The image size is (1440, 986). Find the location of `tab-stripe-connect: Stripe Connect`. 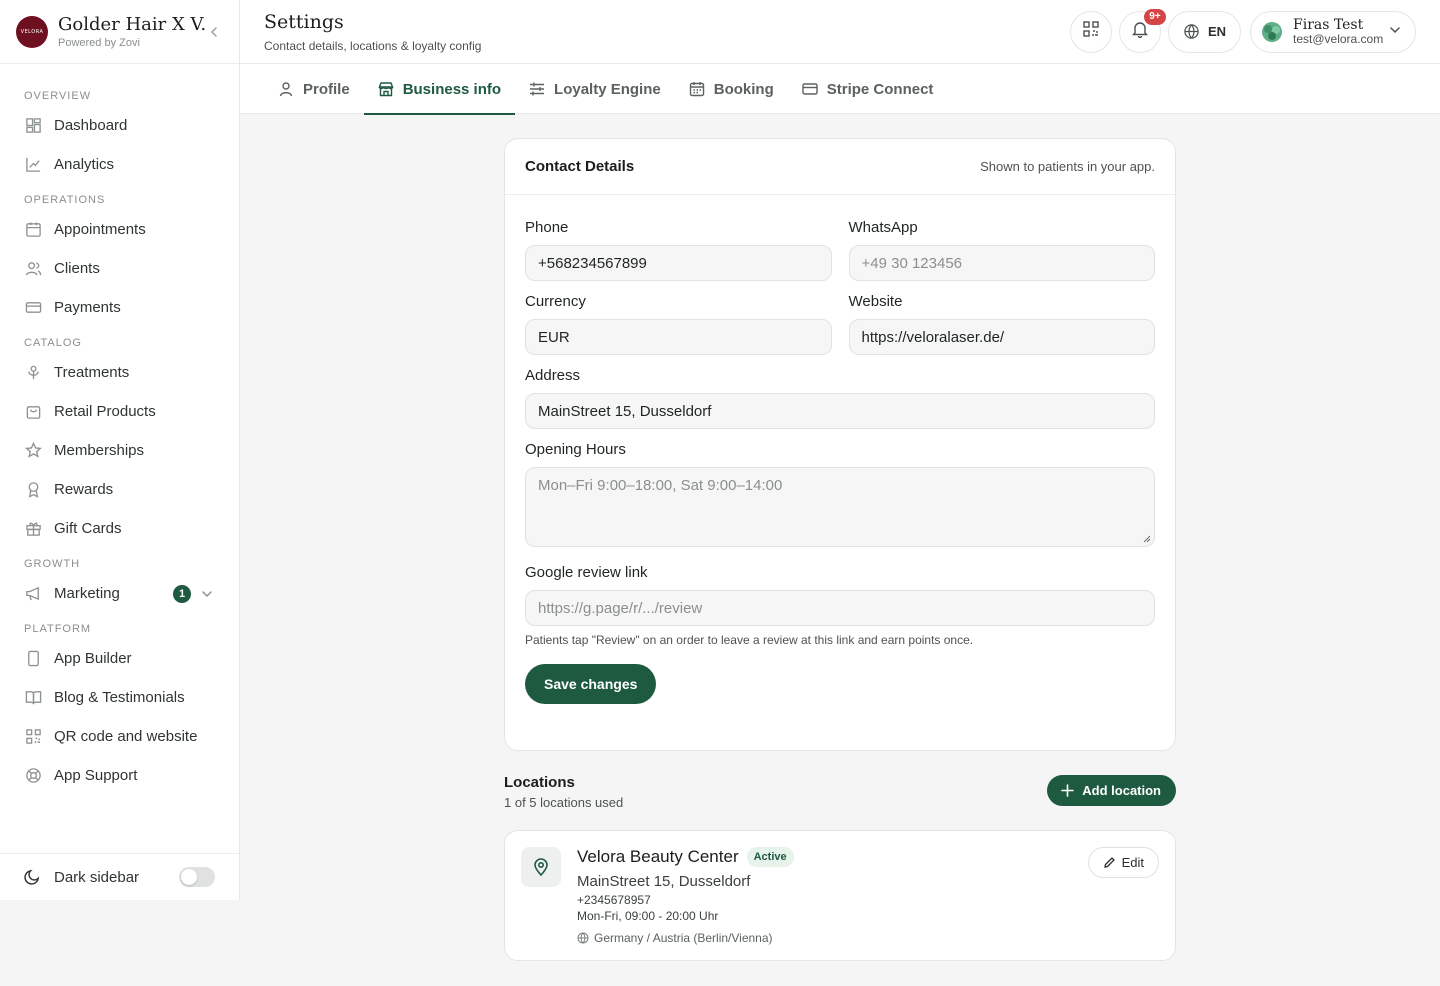

tab-stripe-connect: Stripe Connect is located at coordinates (868, 89).